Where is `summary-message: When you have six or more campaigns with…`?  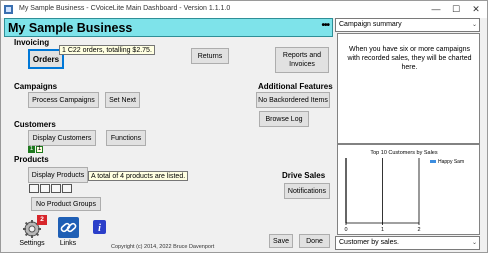 summary-message: When you have six or more campaigns with… is located at coordinates (409, 58).